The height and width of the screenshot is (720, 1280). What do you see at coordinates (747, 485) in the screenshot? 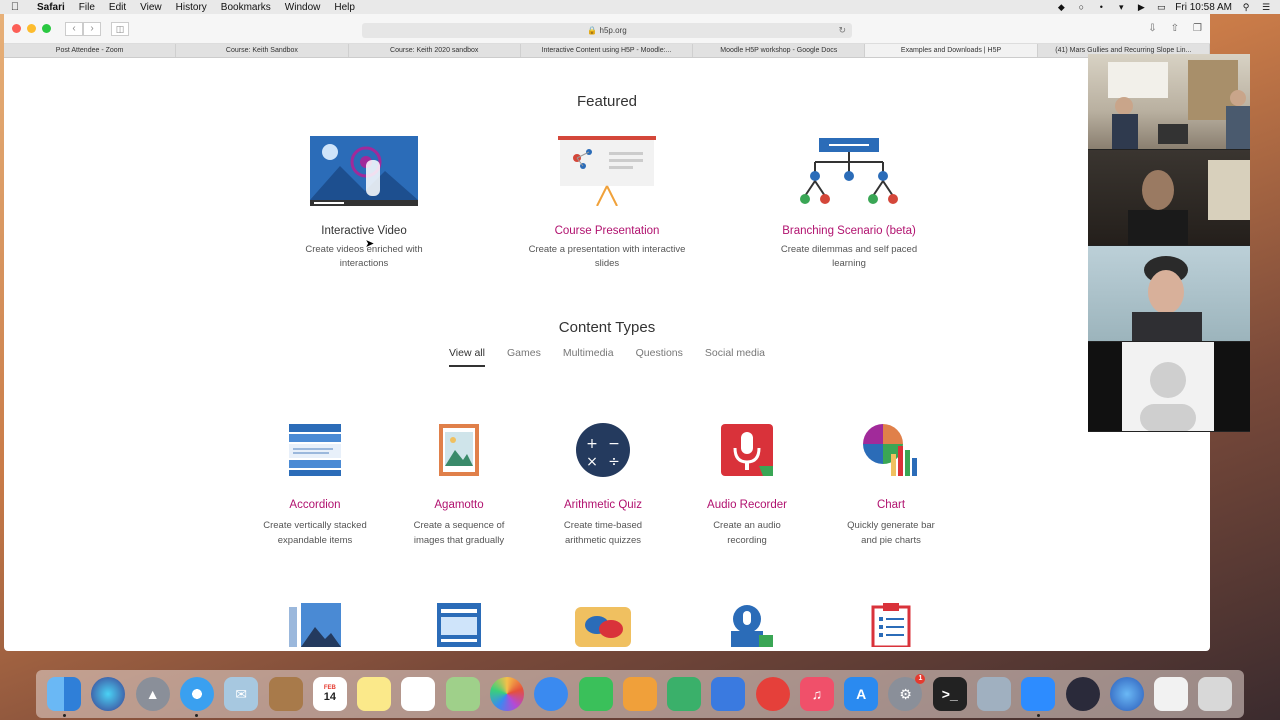
I see `content-type-audio-recorder: Audio Recorder Create an audio recording` at bounding box center [747, 485].